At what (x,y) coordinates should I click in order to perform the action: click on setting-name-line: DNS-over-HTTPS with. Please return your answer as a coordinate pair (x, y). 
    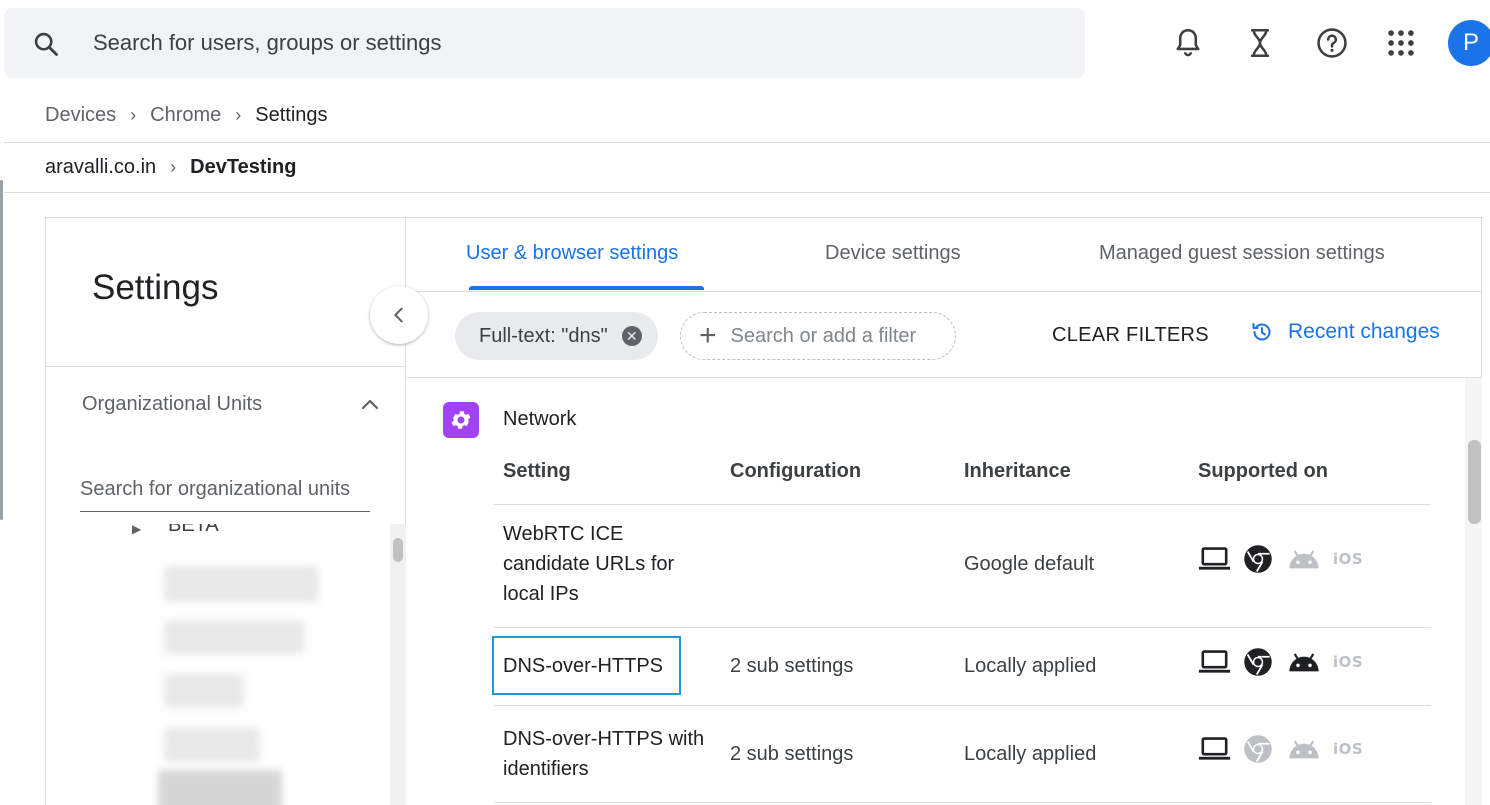
    Looking at the image, I should click on (604, 739).